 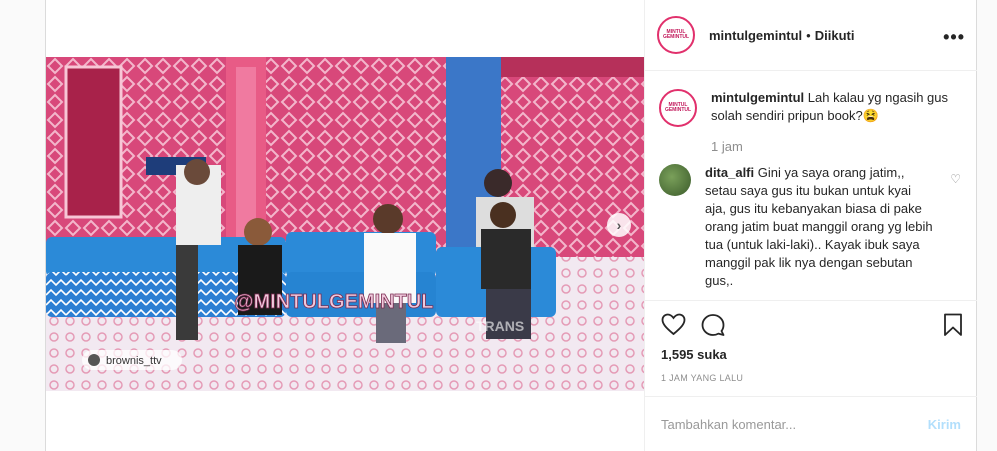 I want to click on add-comment-bar: Tambahkan komentar... Kirim, so click(x=811, y=423).